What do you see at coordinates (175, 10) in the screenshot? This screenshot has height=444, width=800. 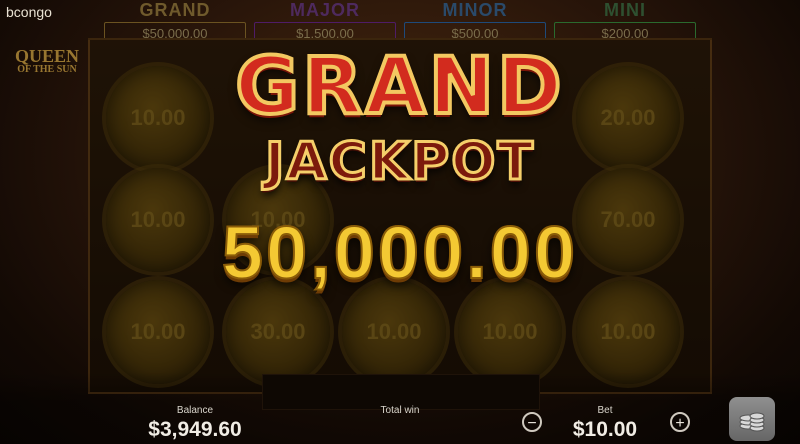 I see `jackpot-name: GRAND` at bounding box center [175, 10].